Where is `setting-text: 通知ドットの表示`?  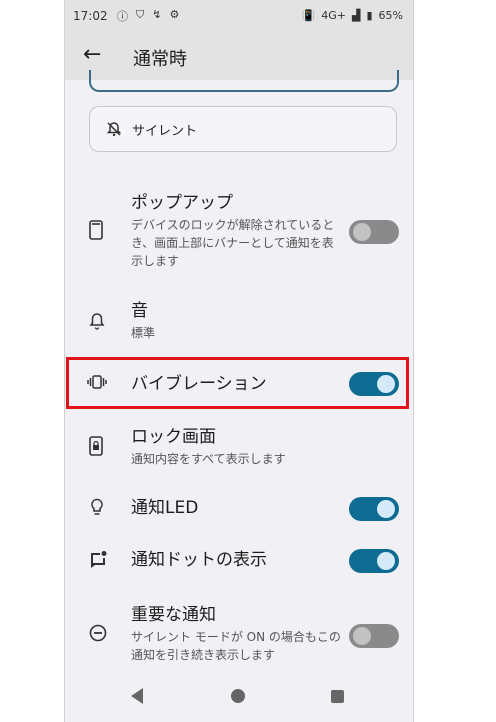
setting-text: 通知ドットの表示 is located at coordinates (199, 560).